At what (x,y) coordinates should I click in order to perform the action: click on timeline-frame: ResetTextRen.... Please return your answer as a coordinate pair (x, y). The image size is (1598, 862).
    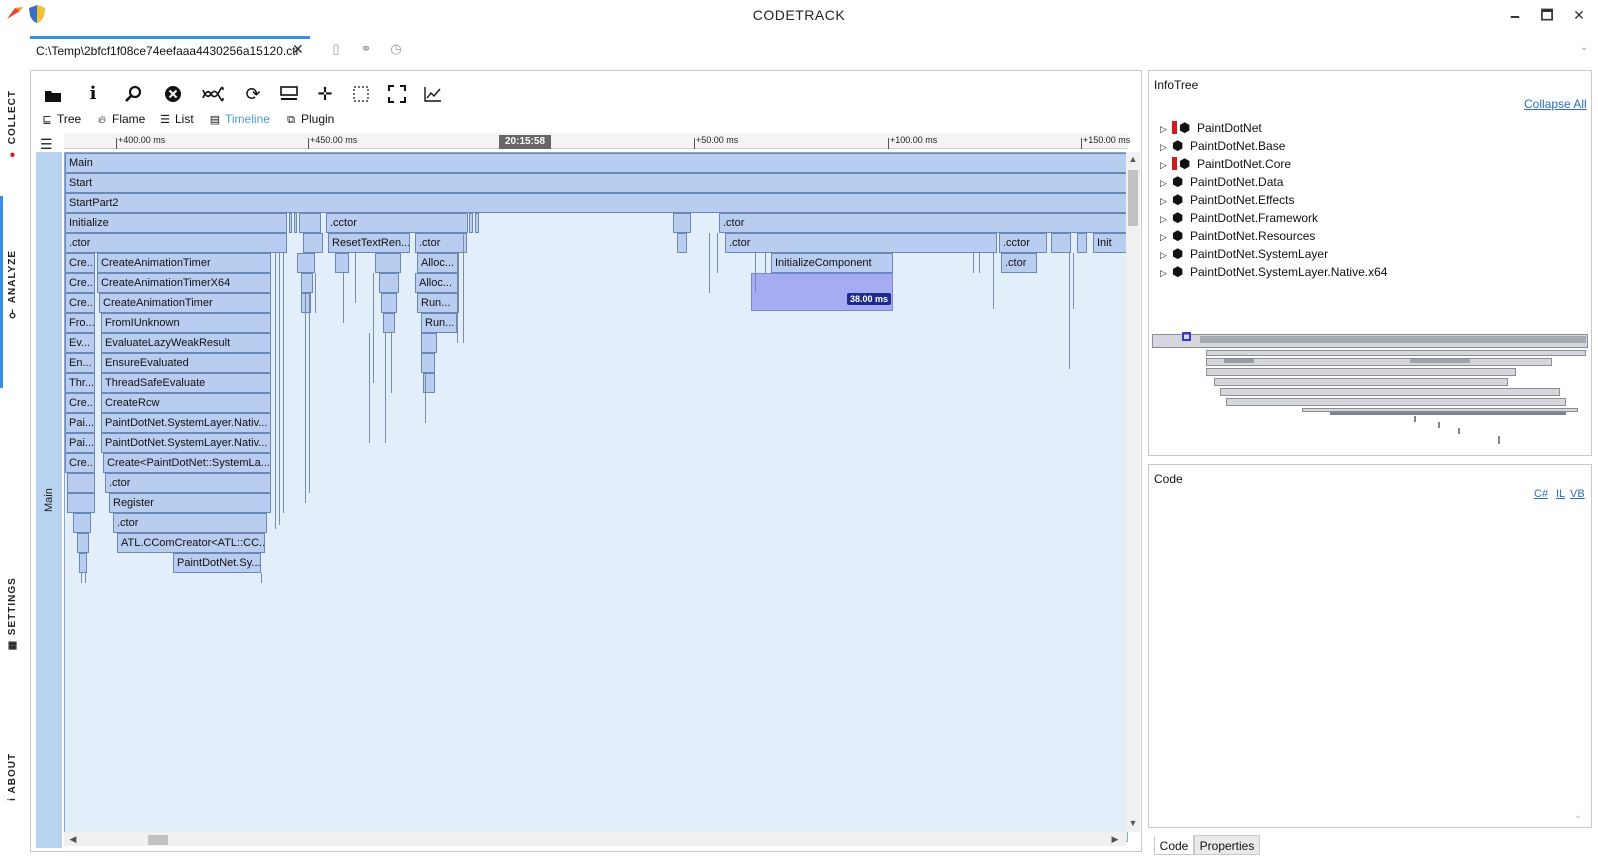
    Looking at the image, I should click on (369, 243).